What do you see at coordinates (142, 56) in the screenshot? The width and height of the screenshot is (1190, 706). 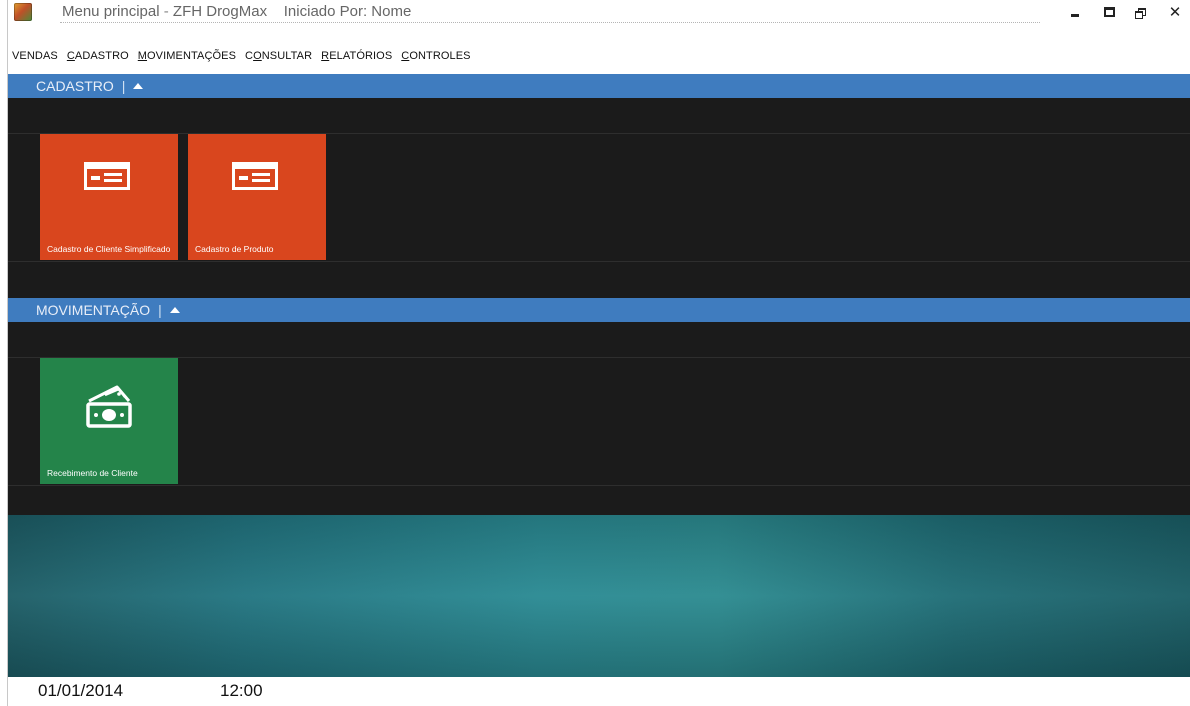 I see `menu-movimentacoes-accel: M` at bounding box center [142, 56].